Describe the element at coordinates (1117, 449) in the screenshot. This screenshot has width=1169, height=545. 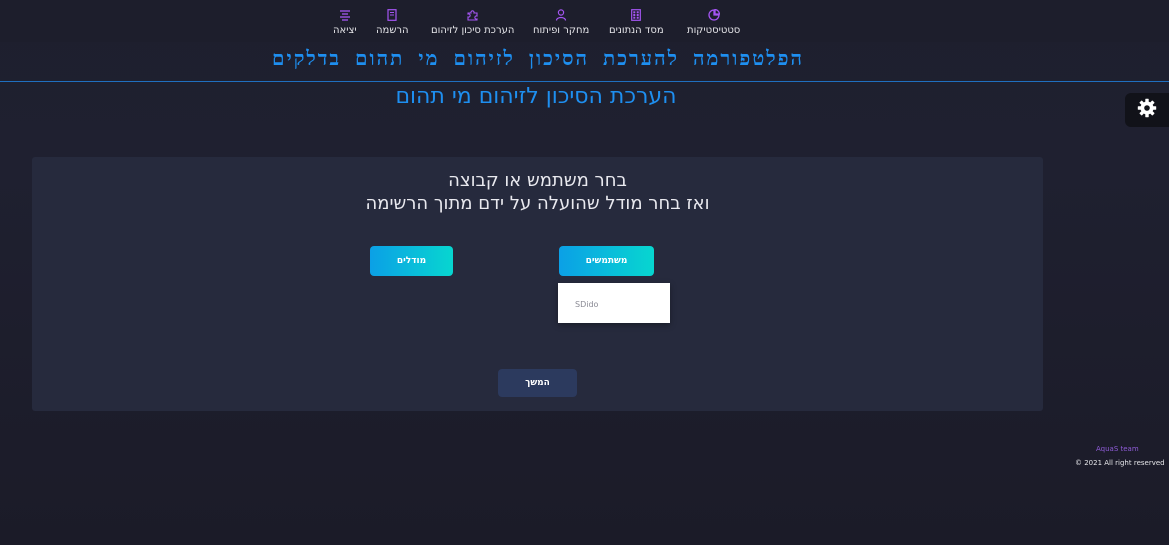
I see `footer-team: AquaS team` at that location.